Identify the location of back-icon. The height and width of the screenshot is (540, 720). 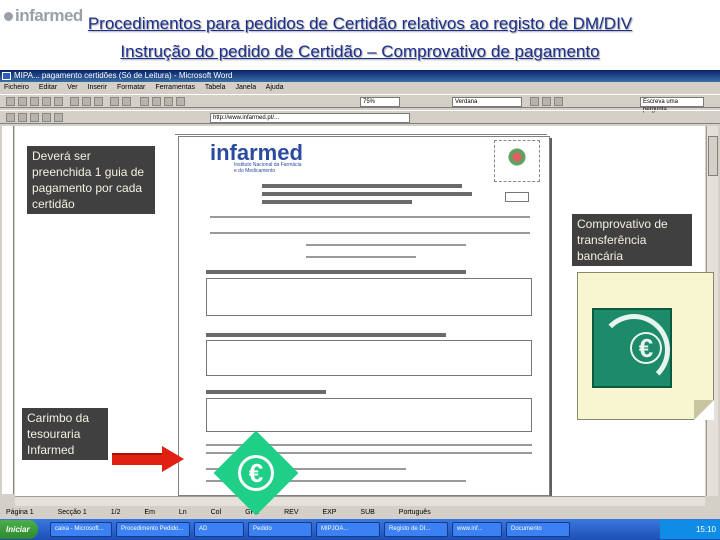
(10, 117).